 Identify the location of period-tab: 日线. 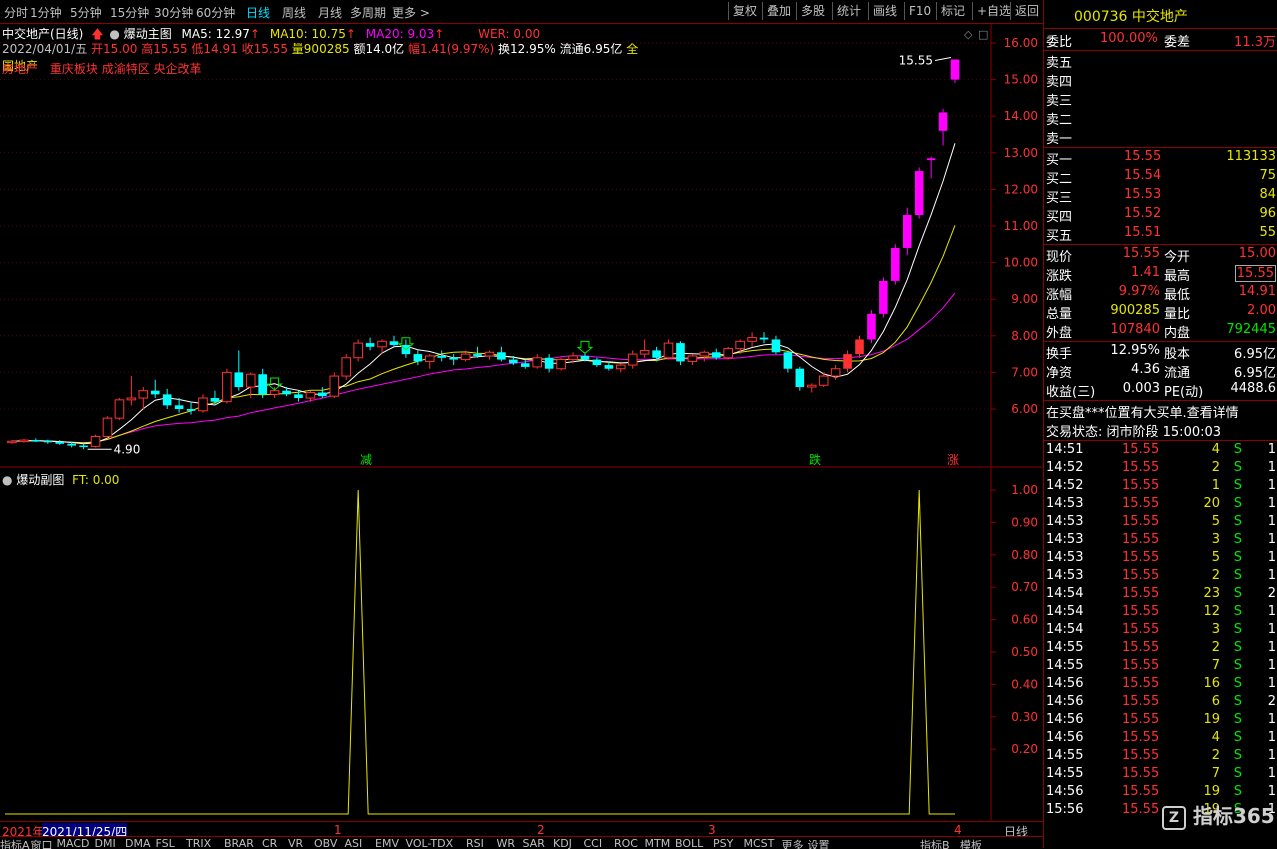
(258, 12).